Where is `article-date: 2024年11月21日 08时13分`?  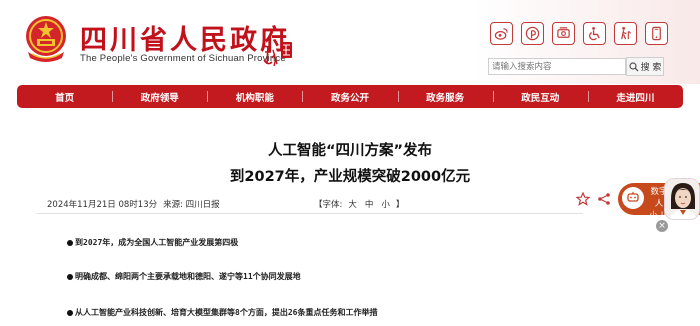
article-date: 2024年11月21日 08时13分 is located at coordinates (102, 205).